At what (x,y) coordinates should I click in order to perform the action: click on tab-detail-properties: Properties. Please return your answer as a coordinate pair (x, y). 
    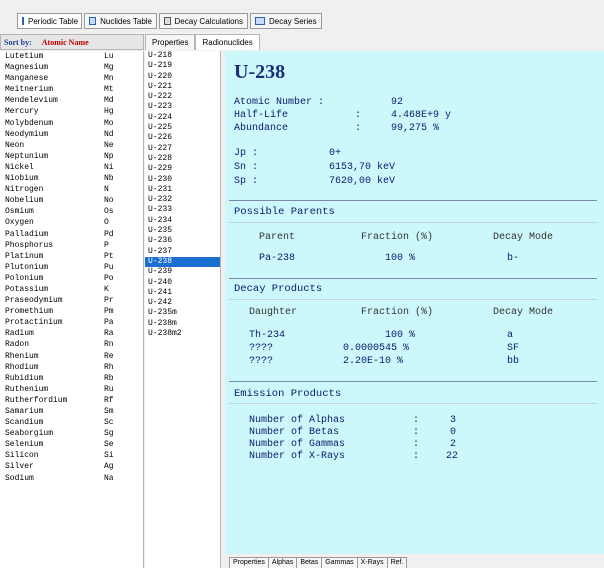
    Looking at the image, I should click on (249, 562).